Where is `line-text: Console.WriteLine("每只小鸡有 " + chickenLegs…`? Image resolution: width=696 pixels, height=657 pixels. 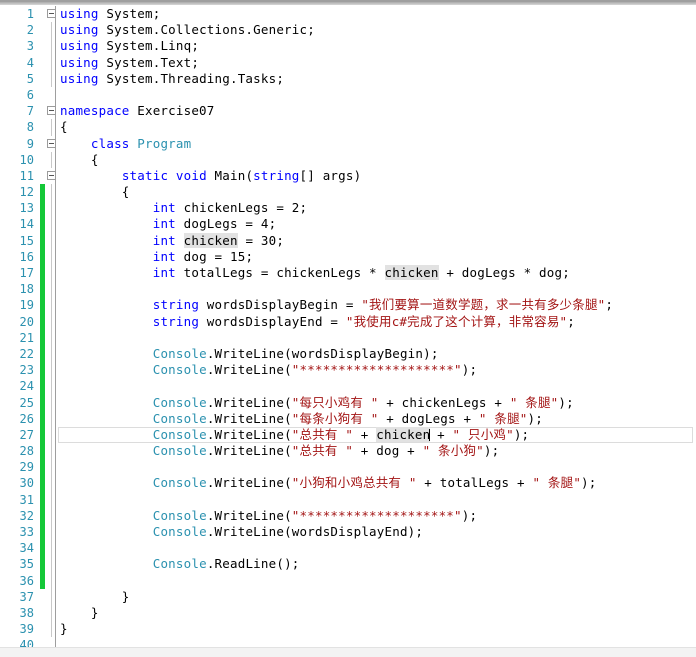 line-text: Console.WriteLine("每只小鸡有 " + chickenLegs… is located at coordinates (363, 402).